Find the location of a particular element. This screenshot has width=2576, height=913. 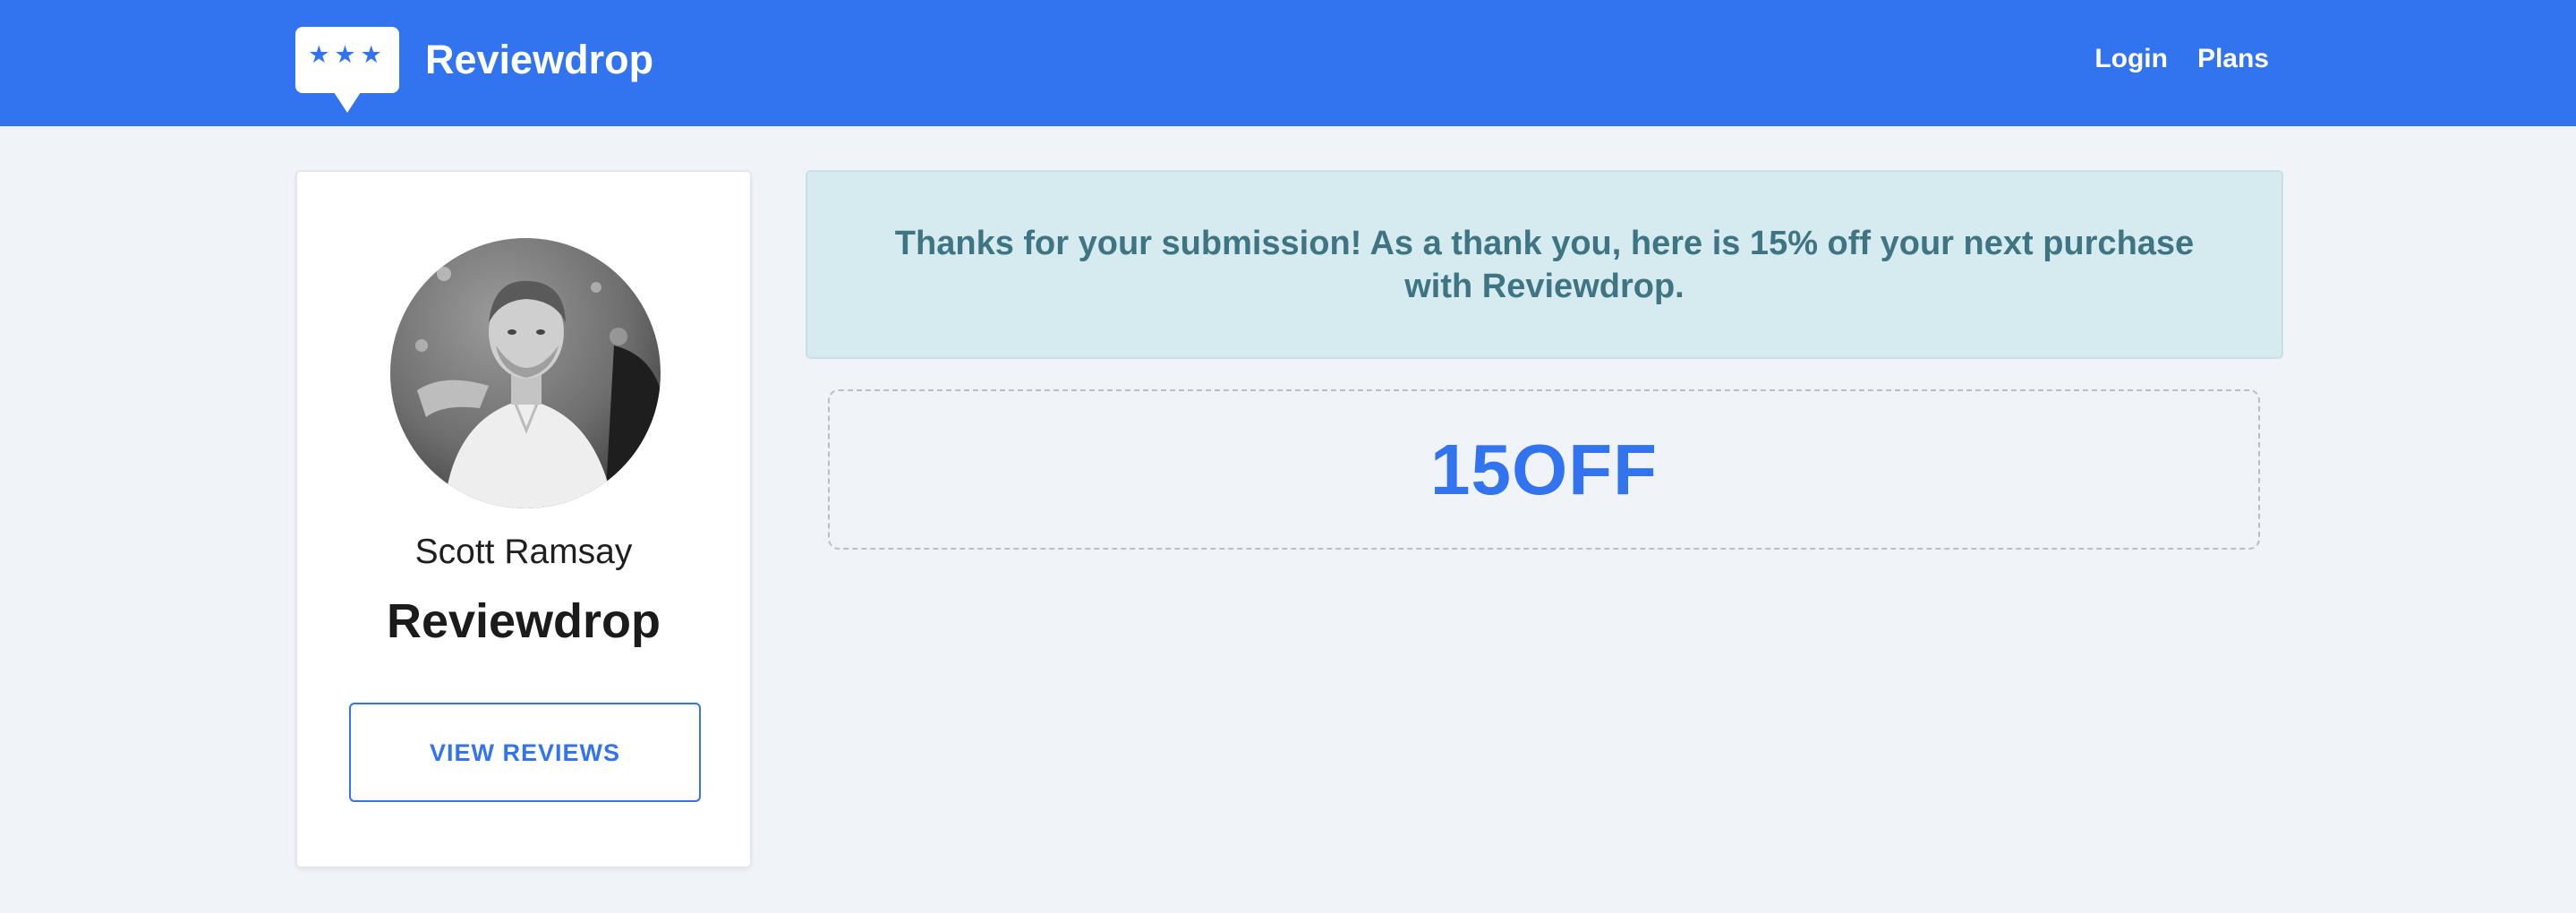

avatar-photo is located at coordinates (525, 373).